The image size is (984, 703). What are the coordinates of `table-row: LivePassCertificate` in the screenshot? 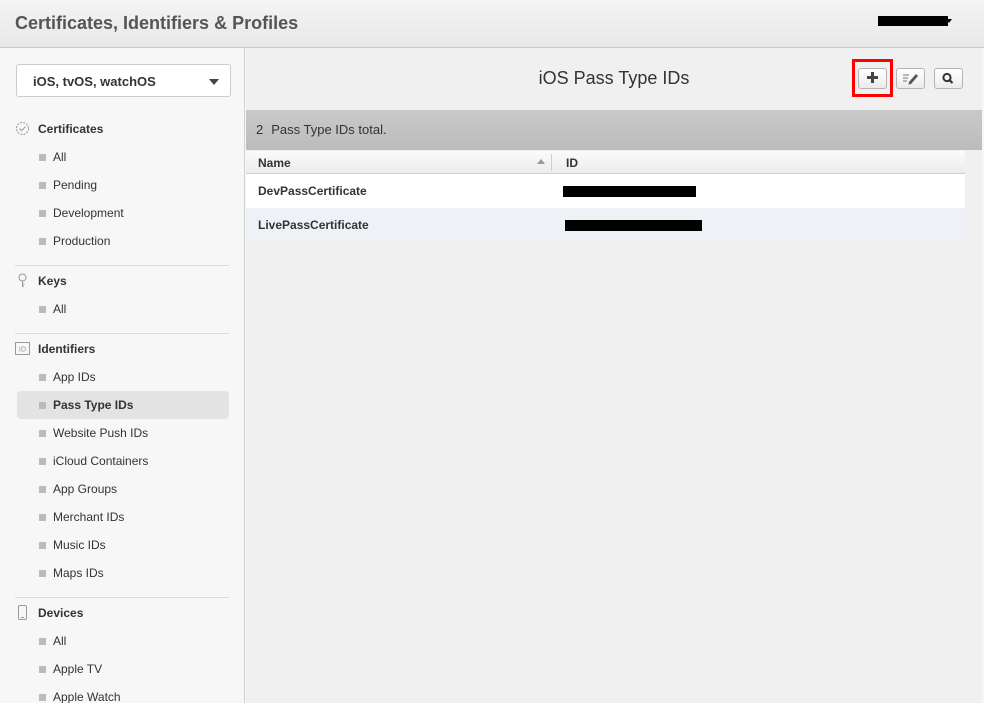 It's located at (605, 225).